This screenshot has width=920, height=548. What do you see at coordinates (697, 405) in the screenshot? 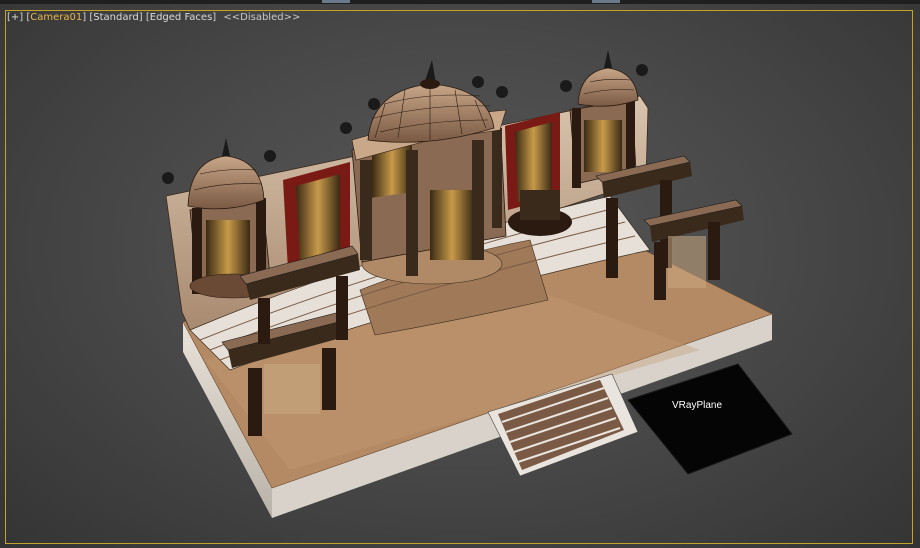
I see `vray-plane-label: VRayPlane` at bounding box center [697, 405].